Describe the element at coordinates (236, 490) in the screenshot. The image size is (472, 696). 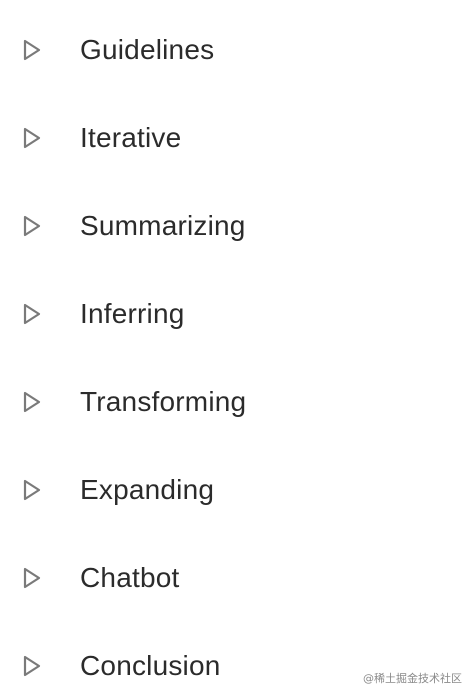
I see `list-item-expanding: Expanding` at that location.